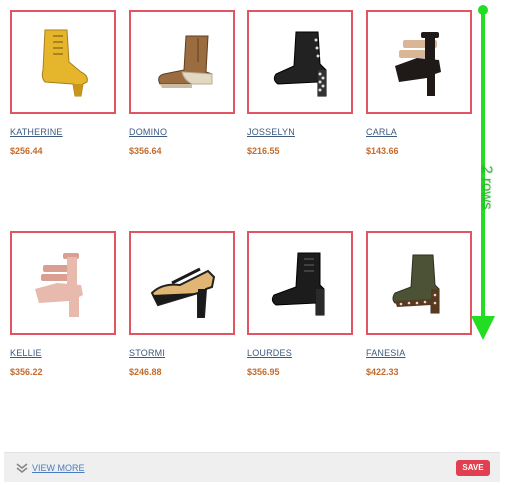  What do you see at coordinates (26, 151) in the screenshot?
I see `product-price: $256.44` at bounding box center [26, 151].